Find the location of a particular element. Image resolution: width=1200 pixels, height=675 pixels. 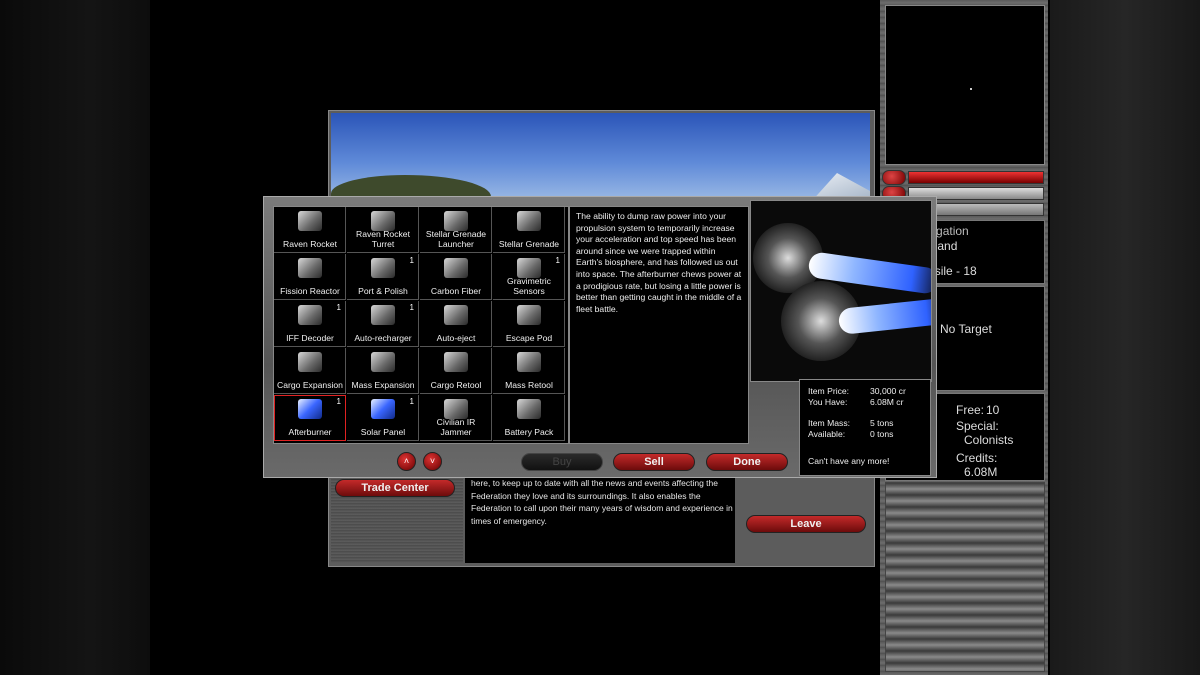

item-cell-civilian-ir-jammer: Civilian IR Jammer is located at coordinates (456, 418).